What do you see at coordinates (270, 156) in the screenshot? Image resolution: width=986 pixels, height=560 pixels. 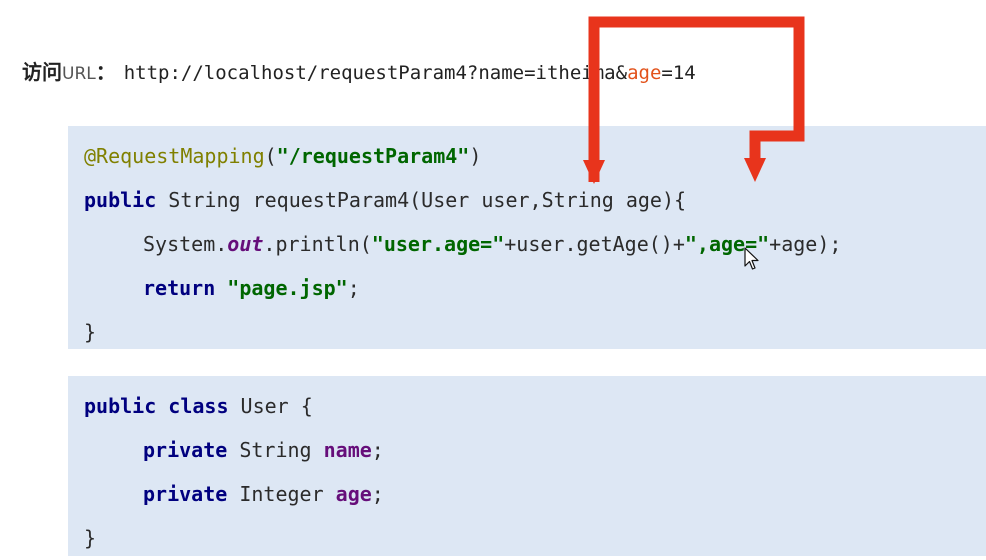 I see `annotation-open-paren: (` at bounding box center [270, 156].